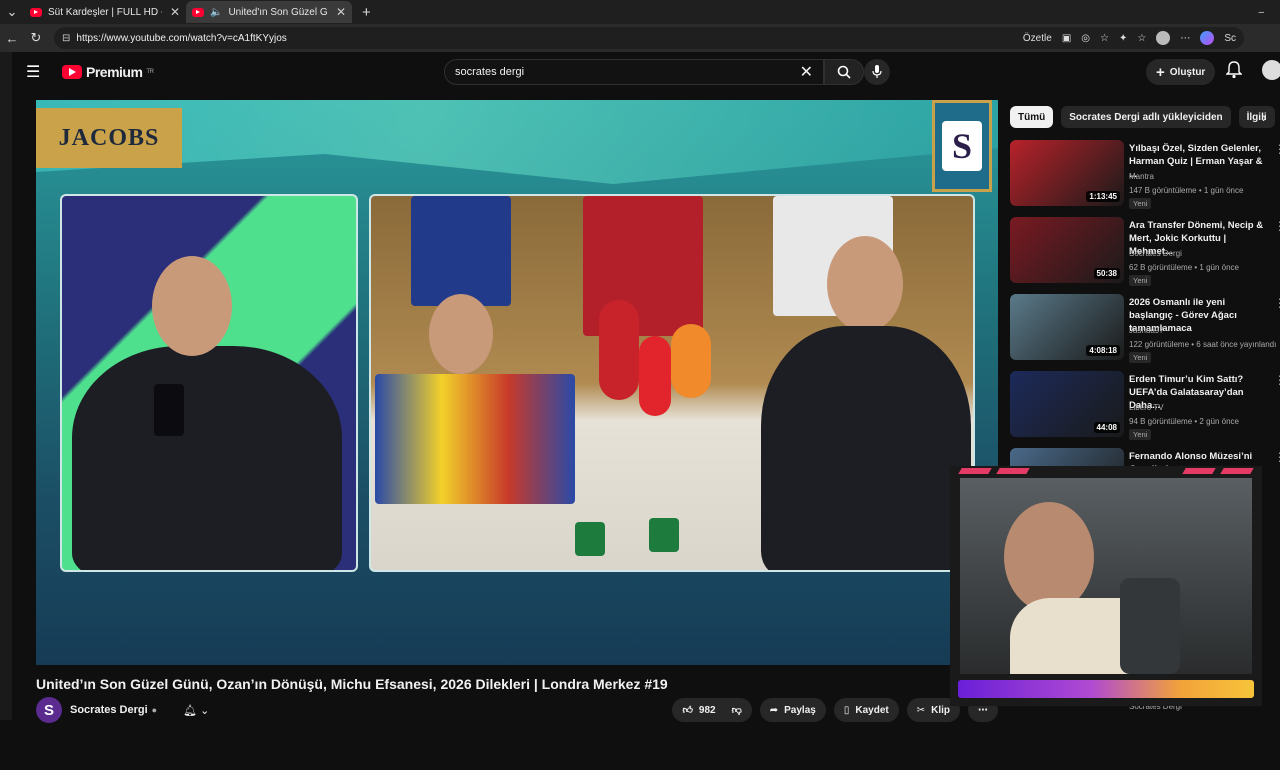 This screenshot has height=770, width=1280. What do you see at coordinates (1145, 735) in the screenshot?
I see `recommendation-item-partial: Socrates Dergi` at bounding box center [1145, 735].